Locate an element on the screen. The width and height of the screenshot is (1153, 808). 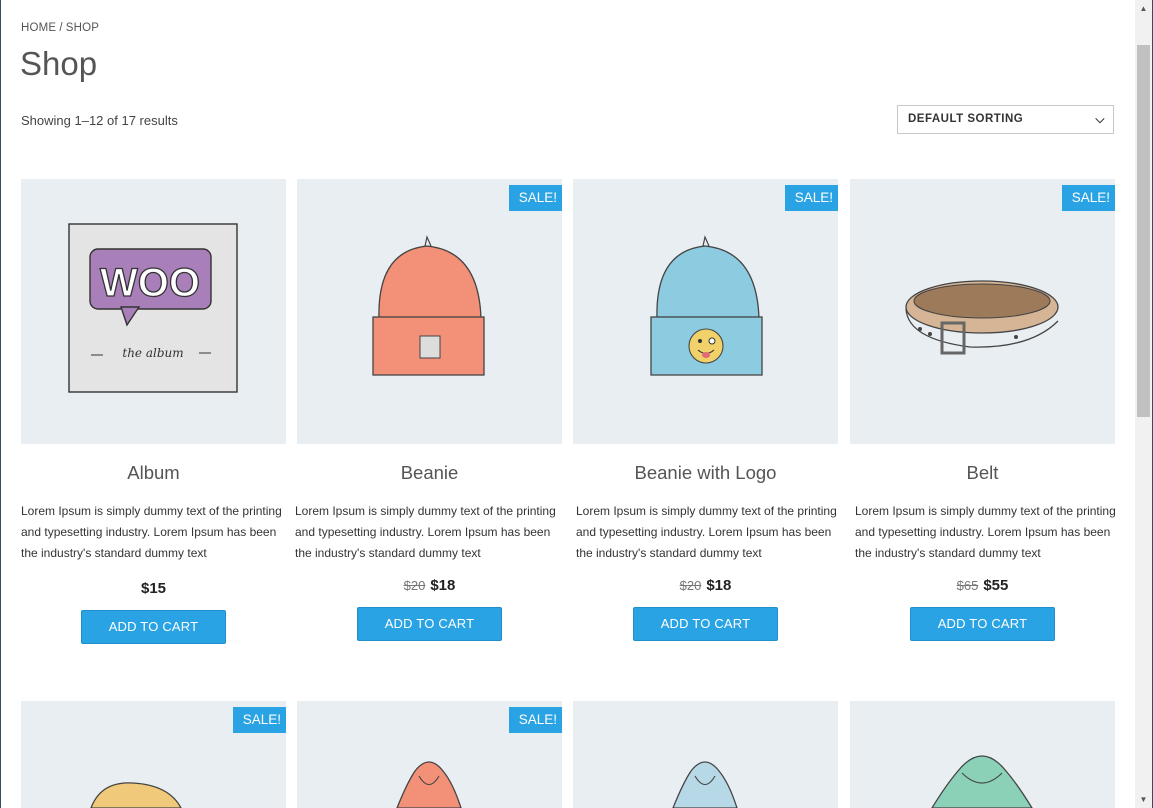
blue-beanie-image: SALE! is located at coordinates (705, 311).